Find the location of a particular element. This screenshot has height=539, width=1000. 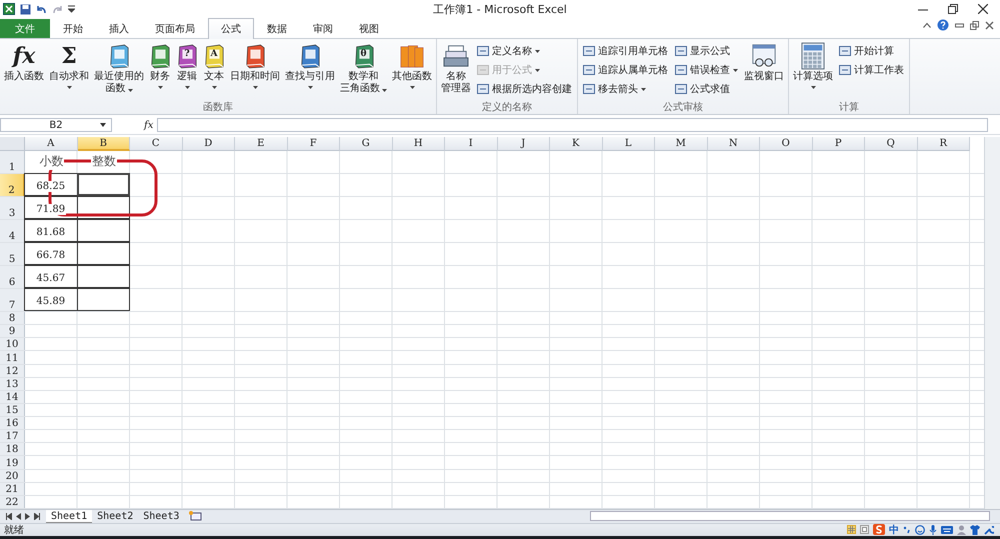

ribbon-tab: 开始 is located at coordinates (73, 28).